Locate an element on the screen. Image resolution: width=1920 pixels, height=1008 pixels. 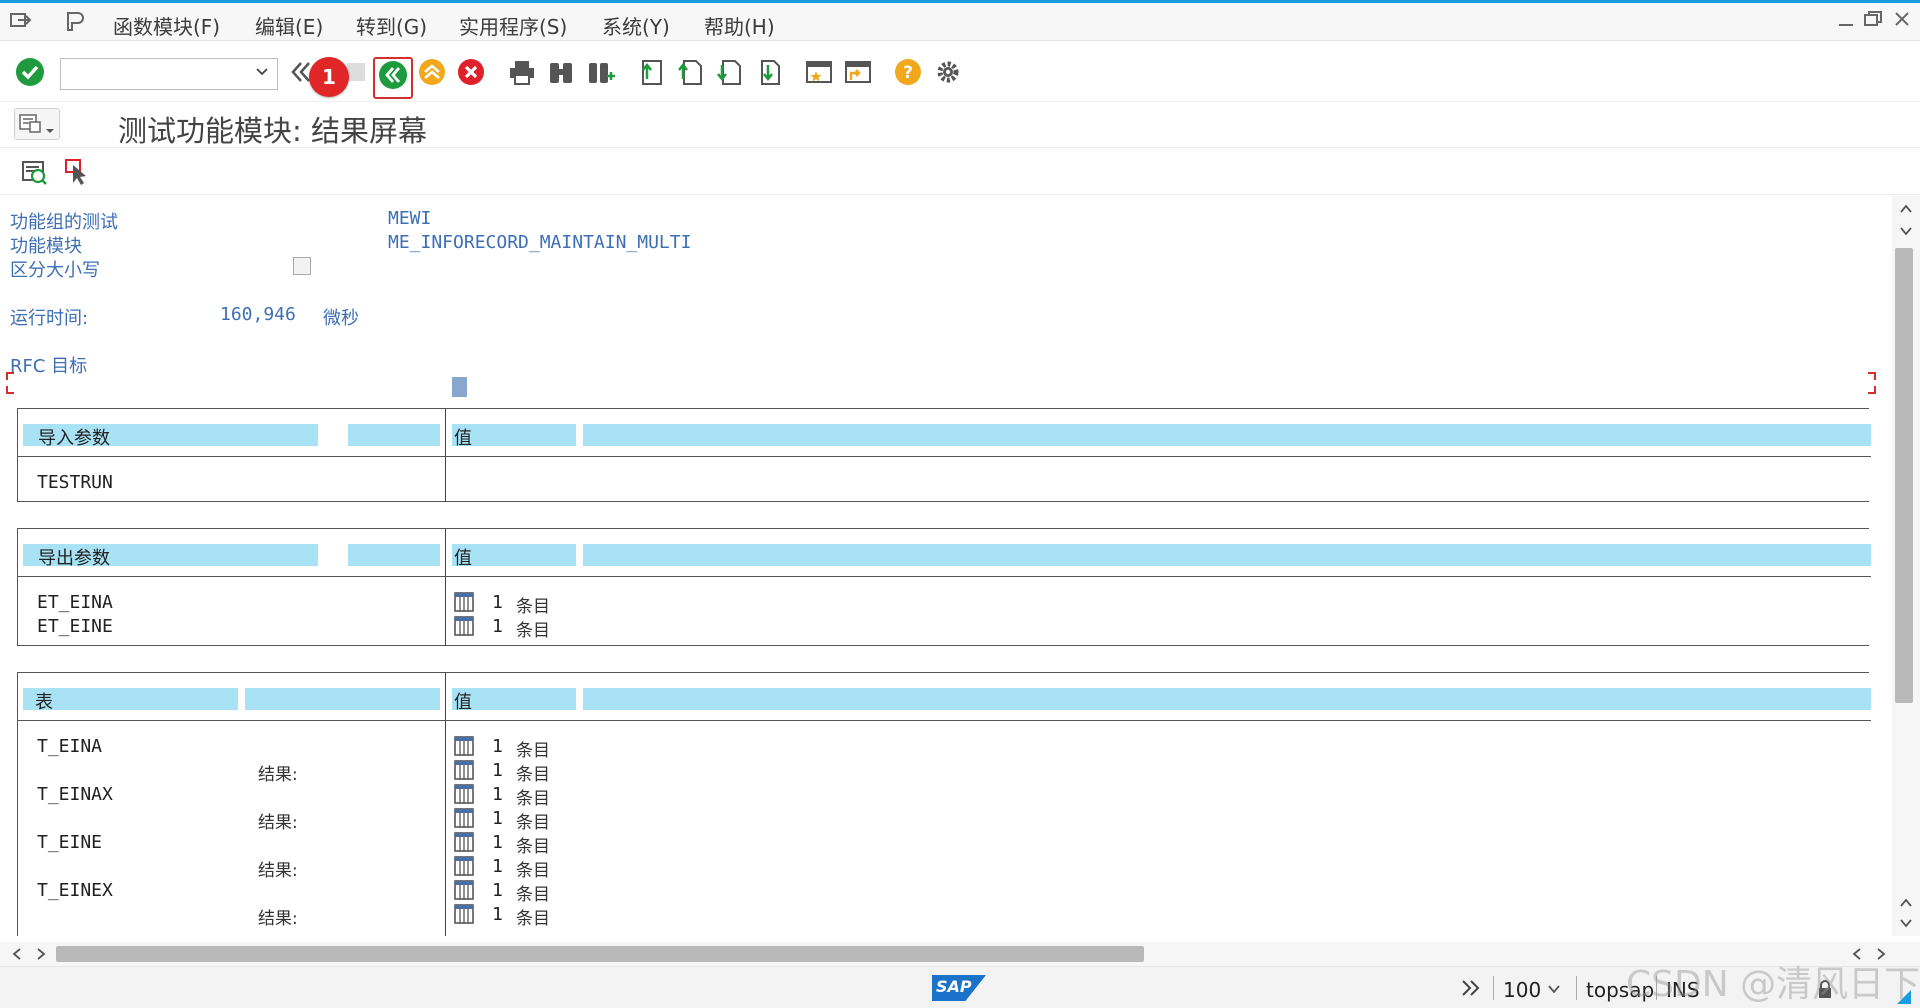
export-header-label: 导出参数 is located at coordinates (74, 558).